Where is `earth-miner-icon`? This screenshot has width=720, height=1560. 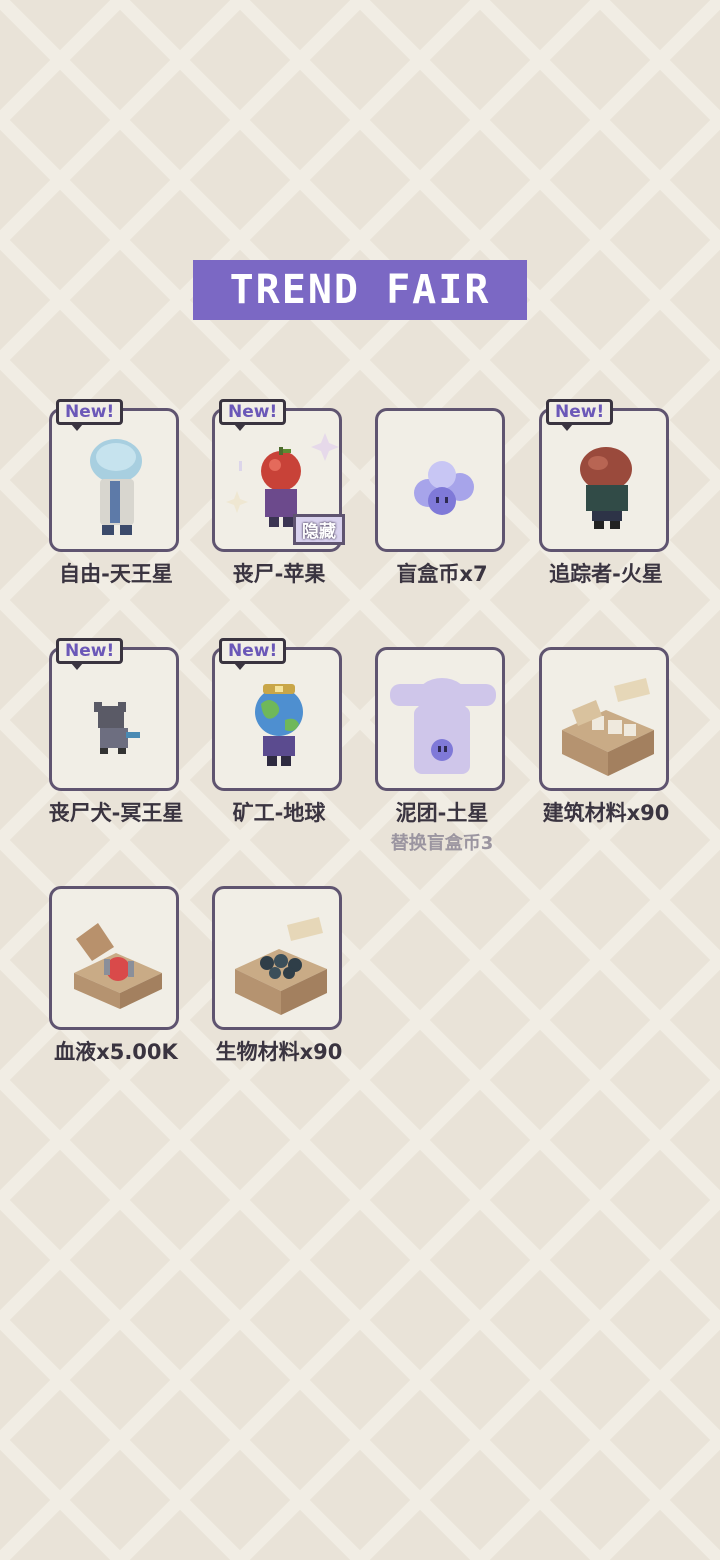 earth-miner-icon is located at coordinates (279, 725).